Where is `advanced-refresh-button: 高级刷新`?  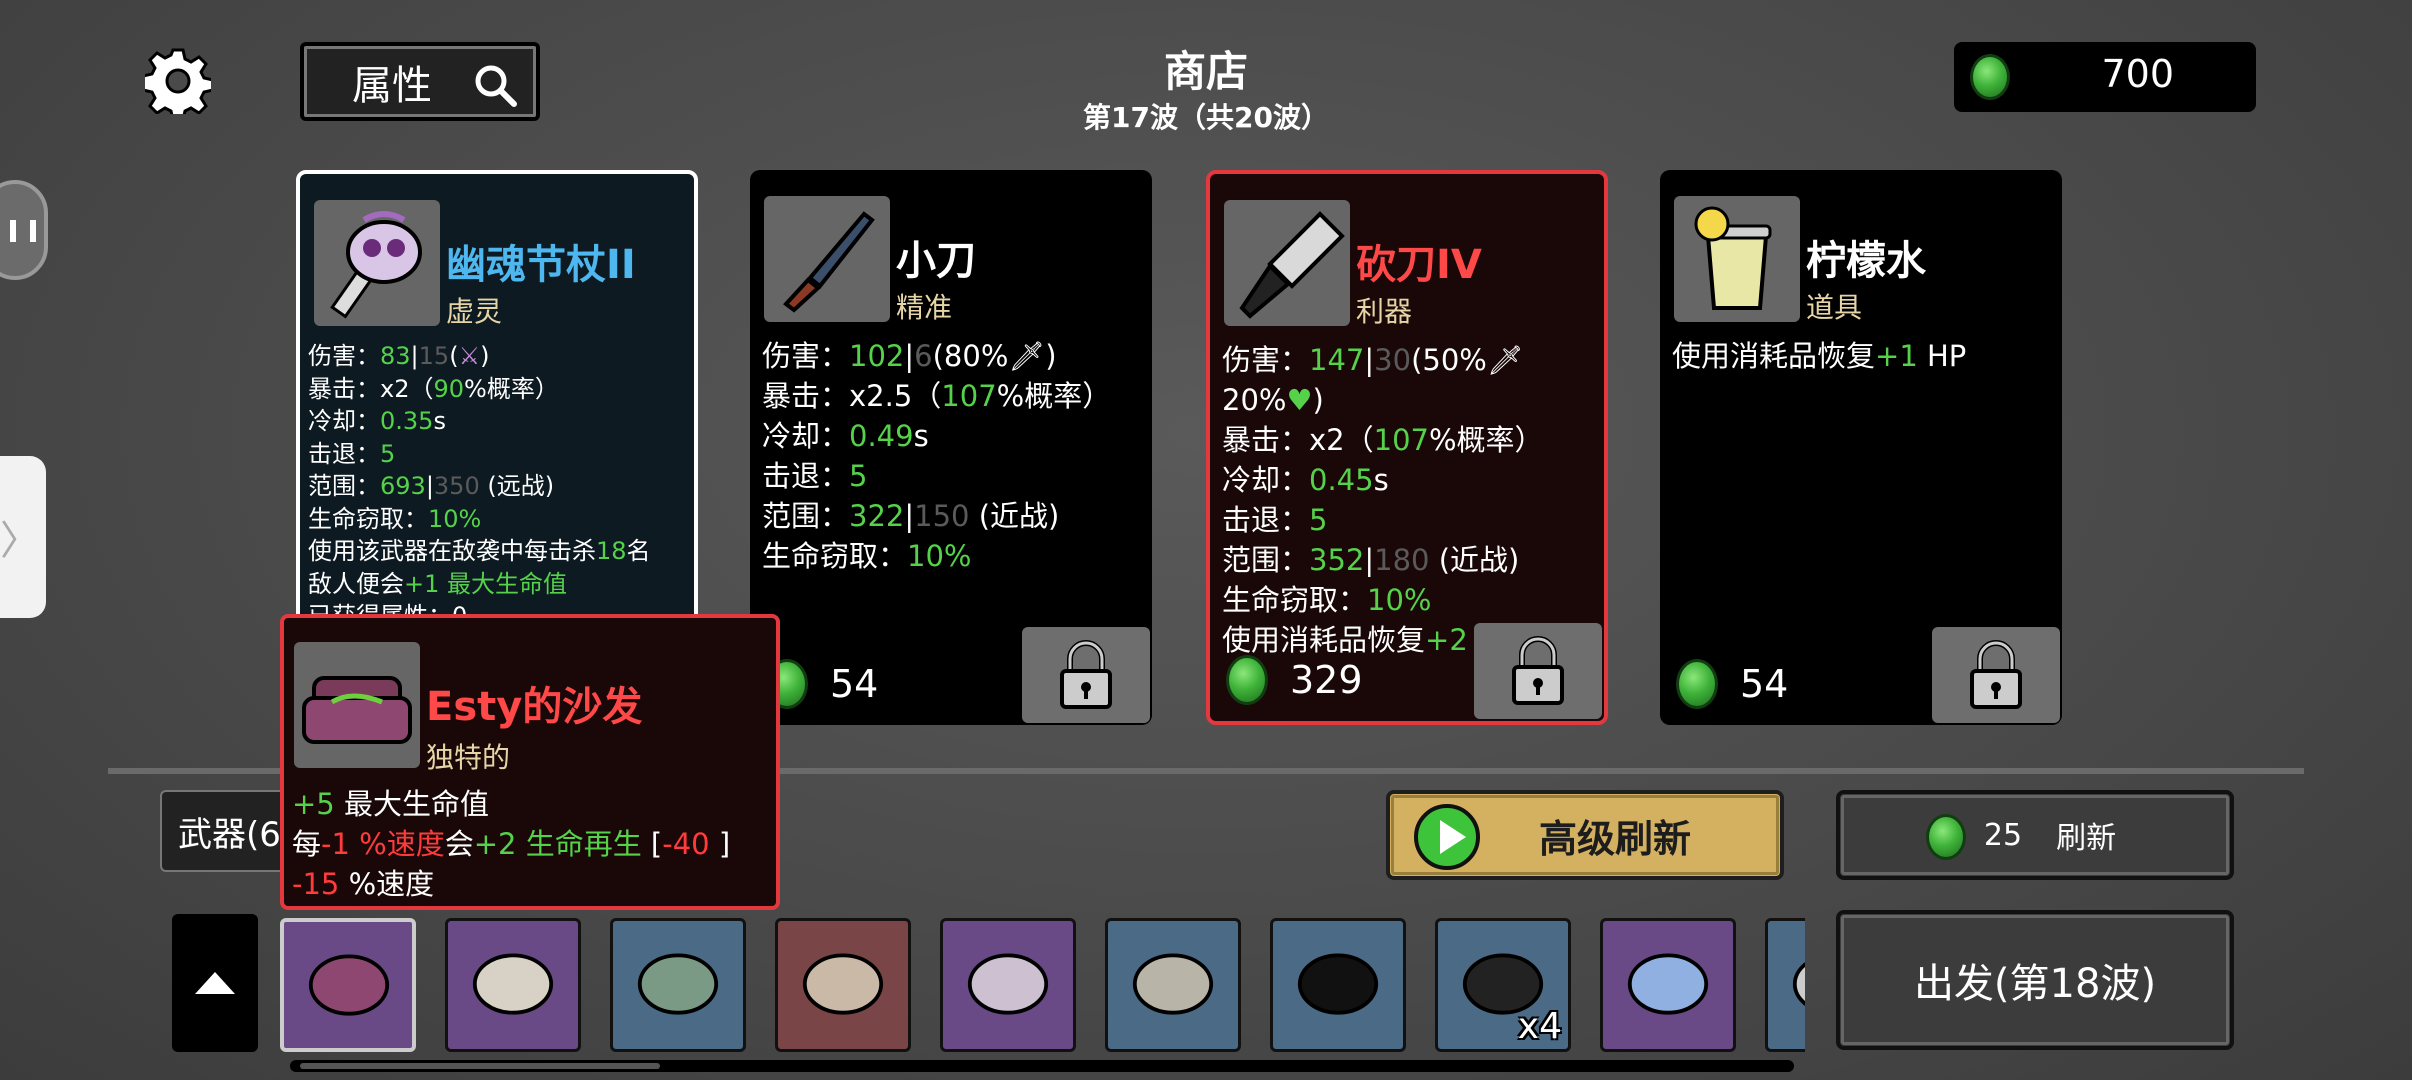 advanced-refresh-button: 高级刷新 is located at coordinates (1585, 835).